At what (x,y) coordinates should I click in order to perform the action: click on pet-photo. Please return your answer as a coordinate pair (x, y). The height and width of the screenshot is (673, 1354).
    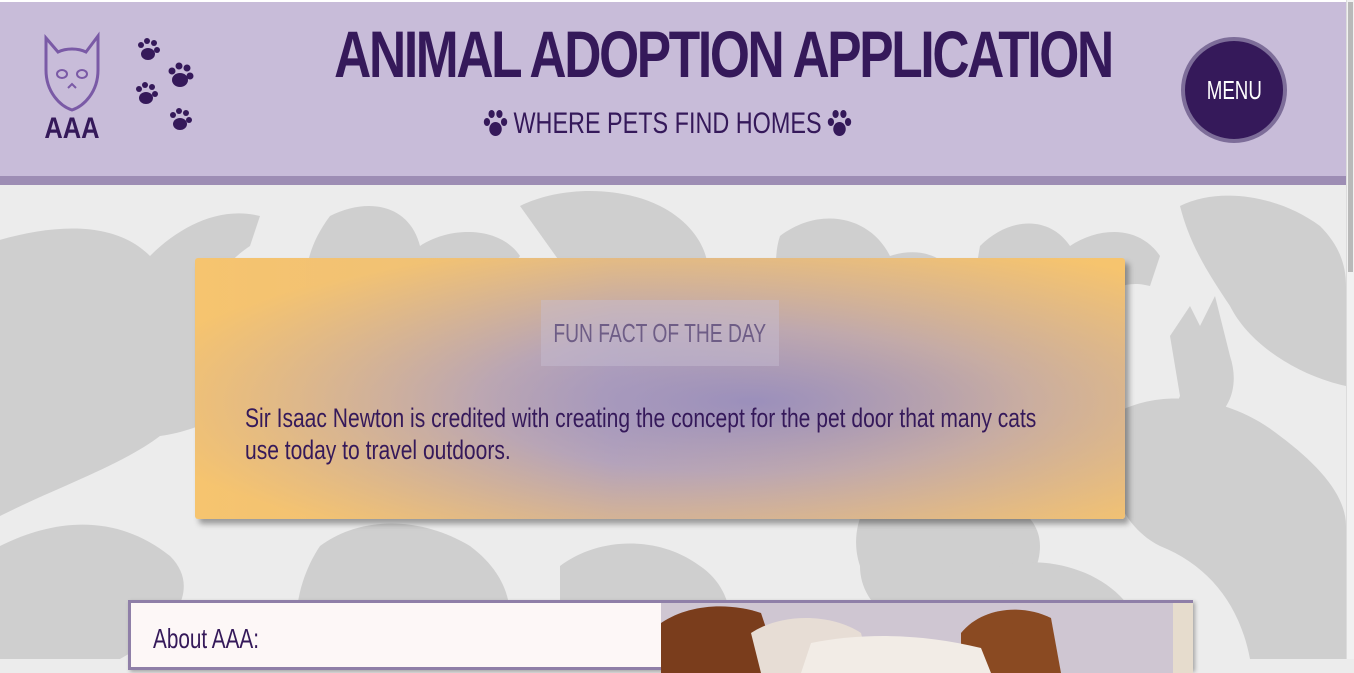
    Looking at the image, I should click on (927, 638).